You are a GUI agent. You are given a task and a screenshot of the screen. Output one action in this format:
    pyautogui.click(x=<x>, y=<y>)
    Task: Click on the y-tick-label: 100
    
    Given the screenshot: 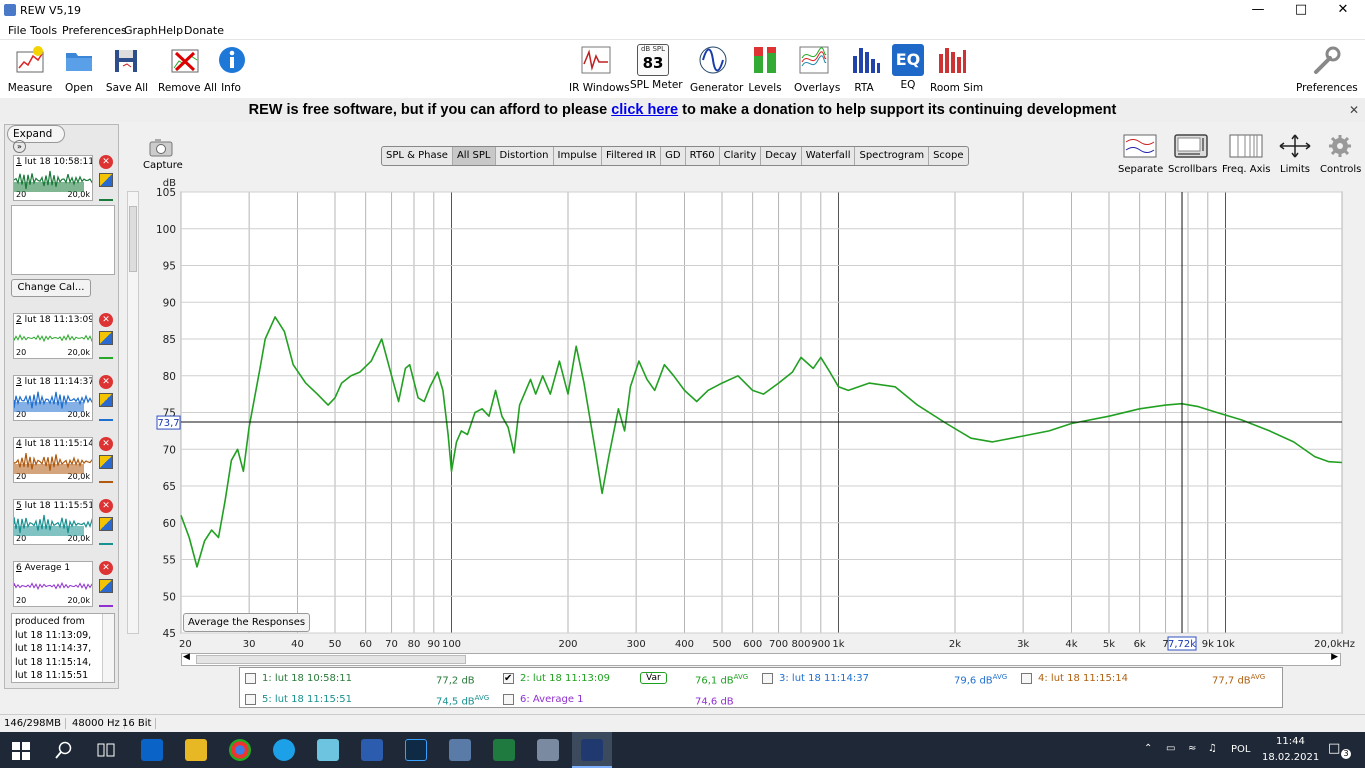 What is the action you would take?
    pyautogui.click(x=166, y=230)
    